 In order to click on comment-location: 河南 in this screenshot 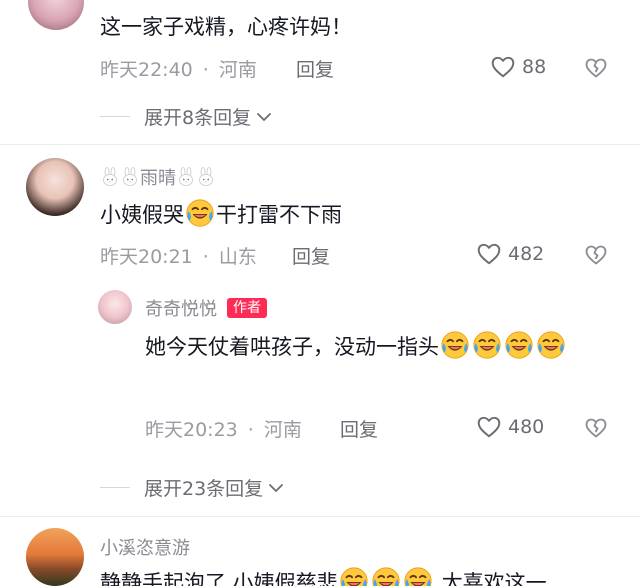, I will do `click(237, 70)`.